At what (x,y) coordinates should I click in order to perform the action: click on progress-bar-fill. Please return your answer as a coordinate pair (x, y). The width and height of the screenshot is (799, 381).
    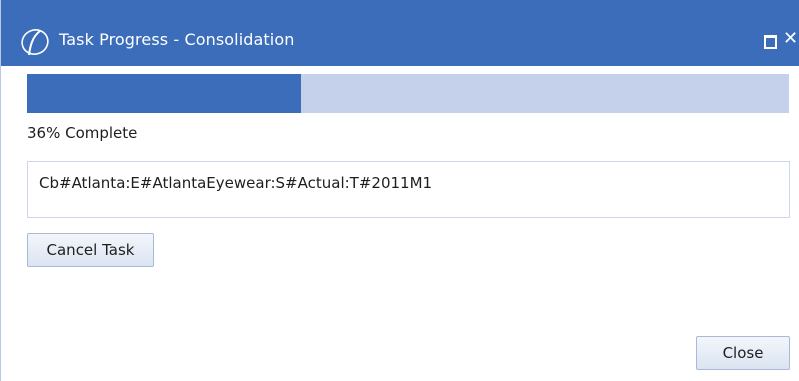
    Looking at the image, I should click on (164, 93).